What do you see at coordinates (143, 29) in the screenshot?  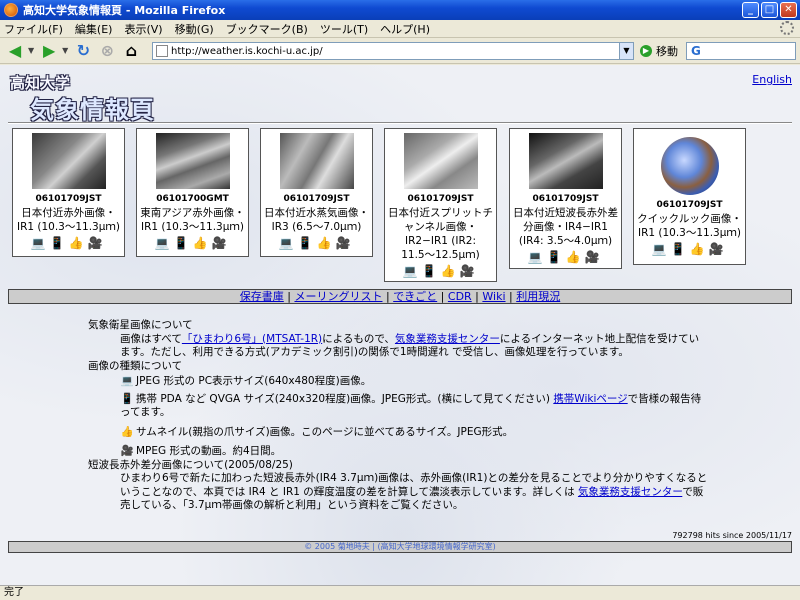 I see `menu-view: 表示(V)` at bounding box center [143, 29].